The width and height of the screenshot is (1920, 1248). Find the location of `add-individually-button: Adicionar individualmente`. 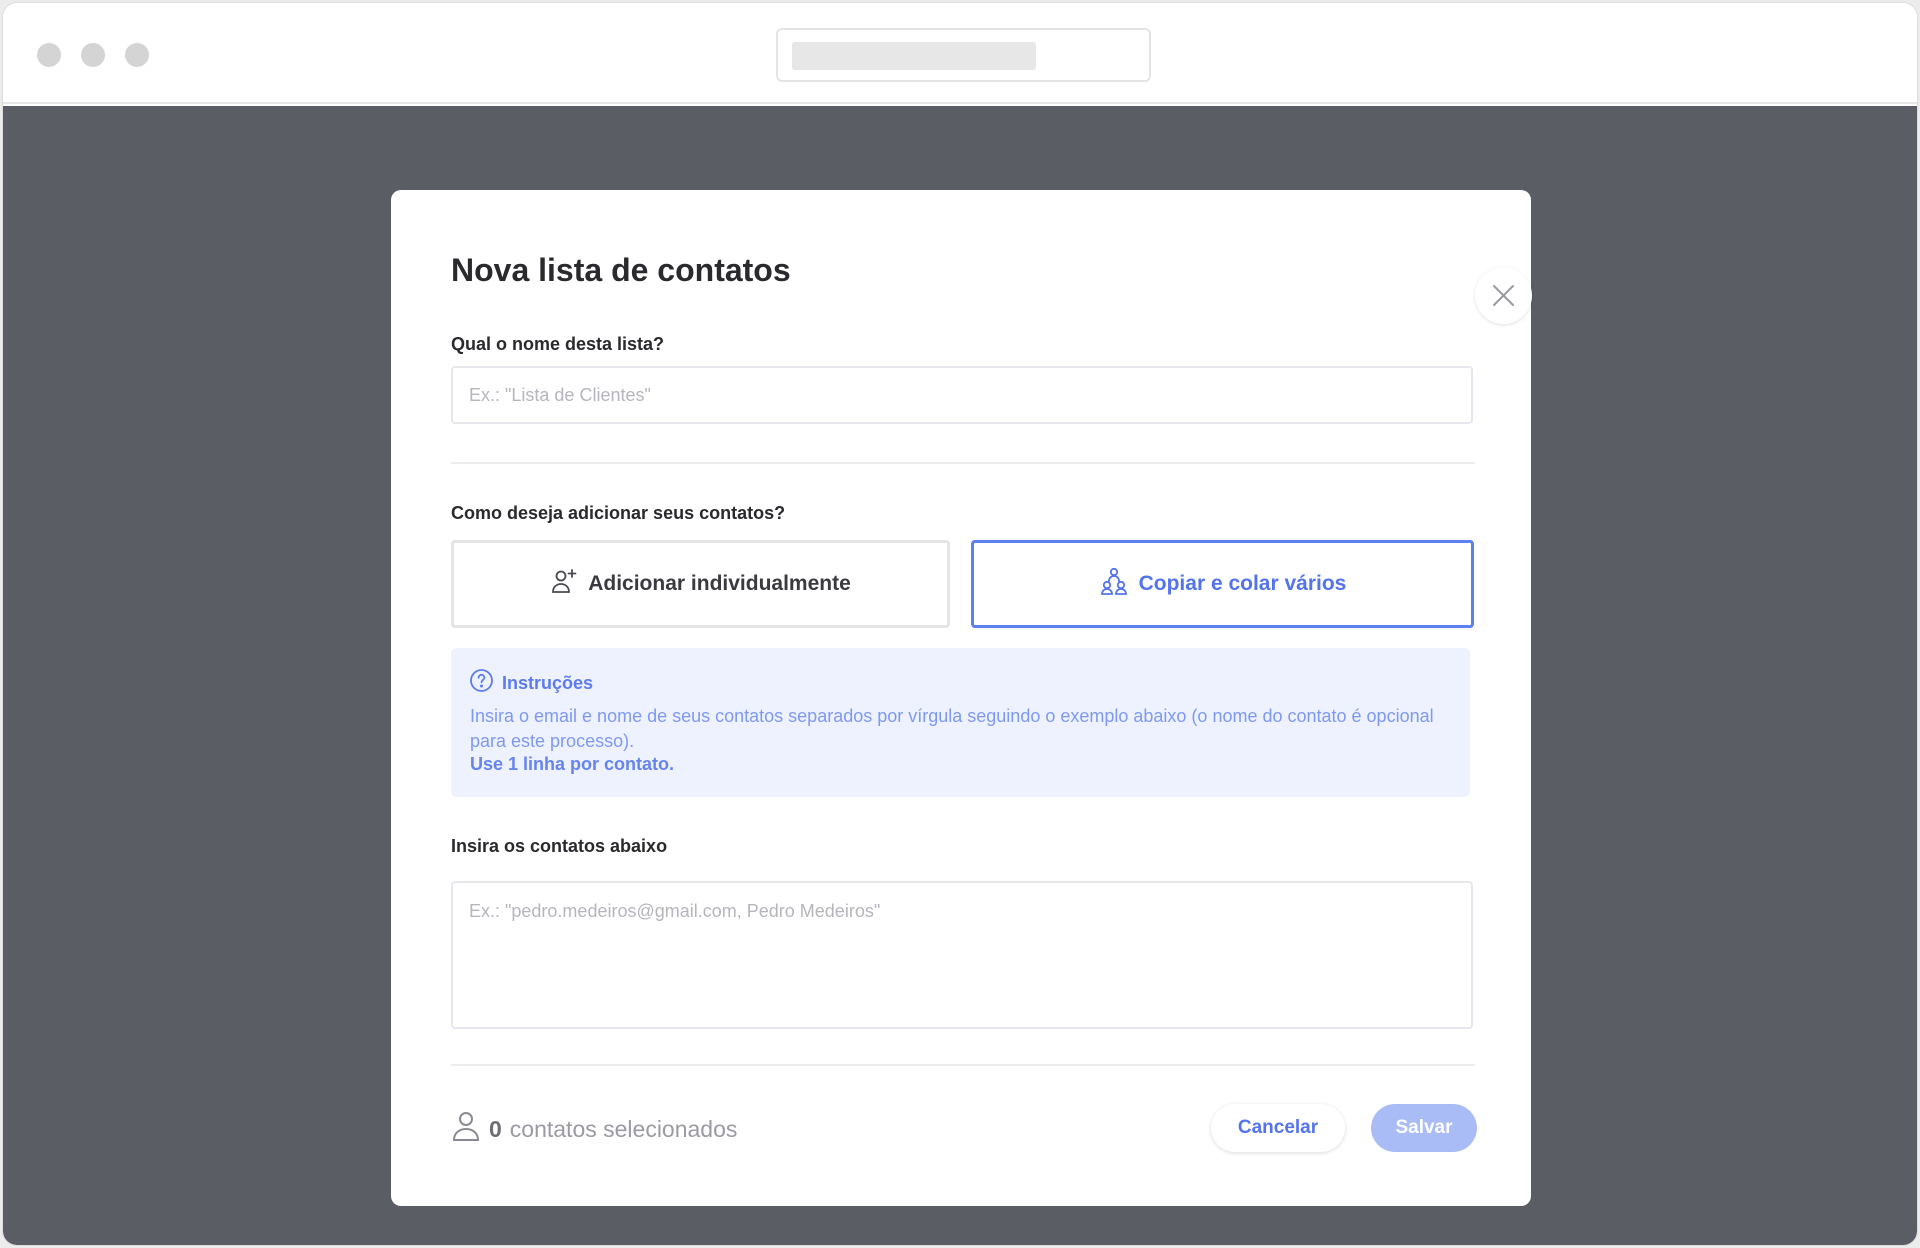

add-individually-button: Adicionar individualmente is located at coordinates (700, 584).